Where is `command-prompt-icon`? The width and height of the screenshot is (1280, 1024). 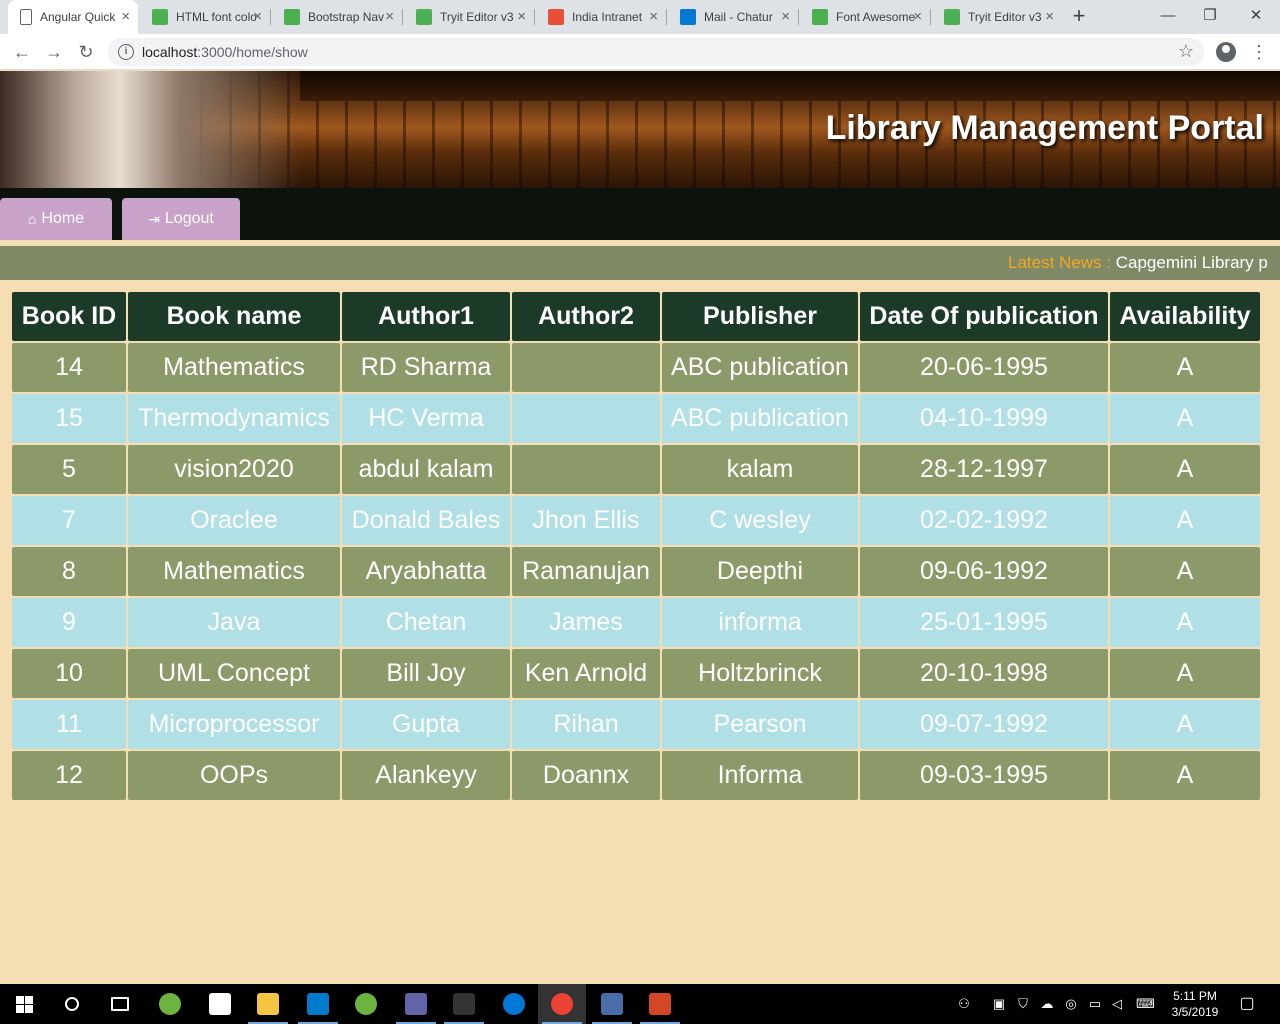 command-prompt-icon is located at coordinates (464, 1004).